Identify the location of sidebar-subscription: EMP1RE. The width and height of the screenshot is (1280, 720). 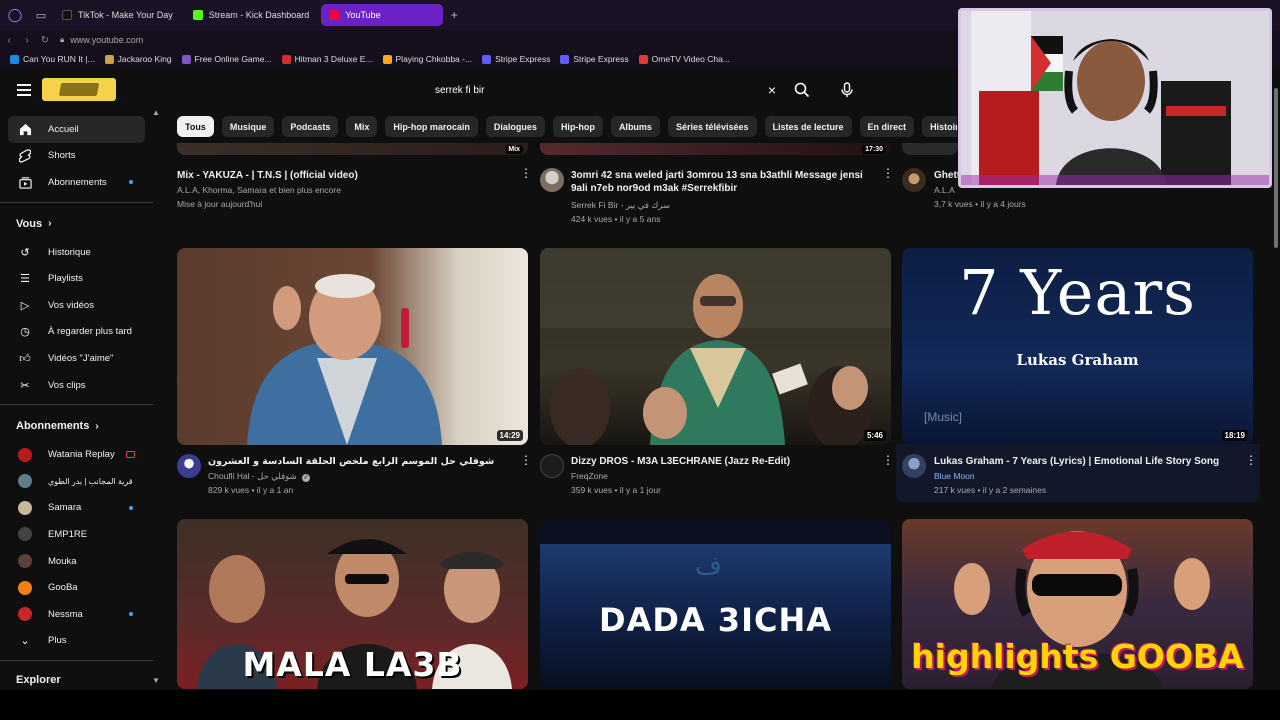
(82, 534).